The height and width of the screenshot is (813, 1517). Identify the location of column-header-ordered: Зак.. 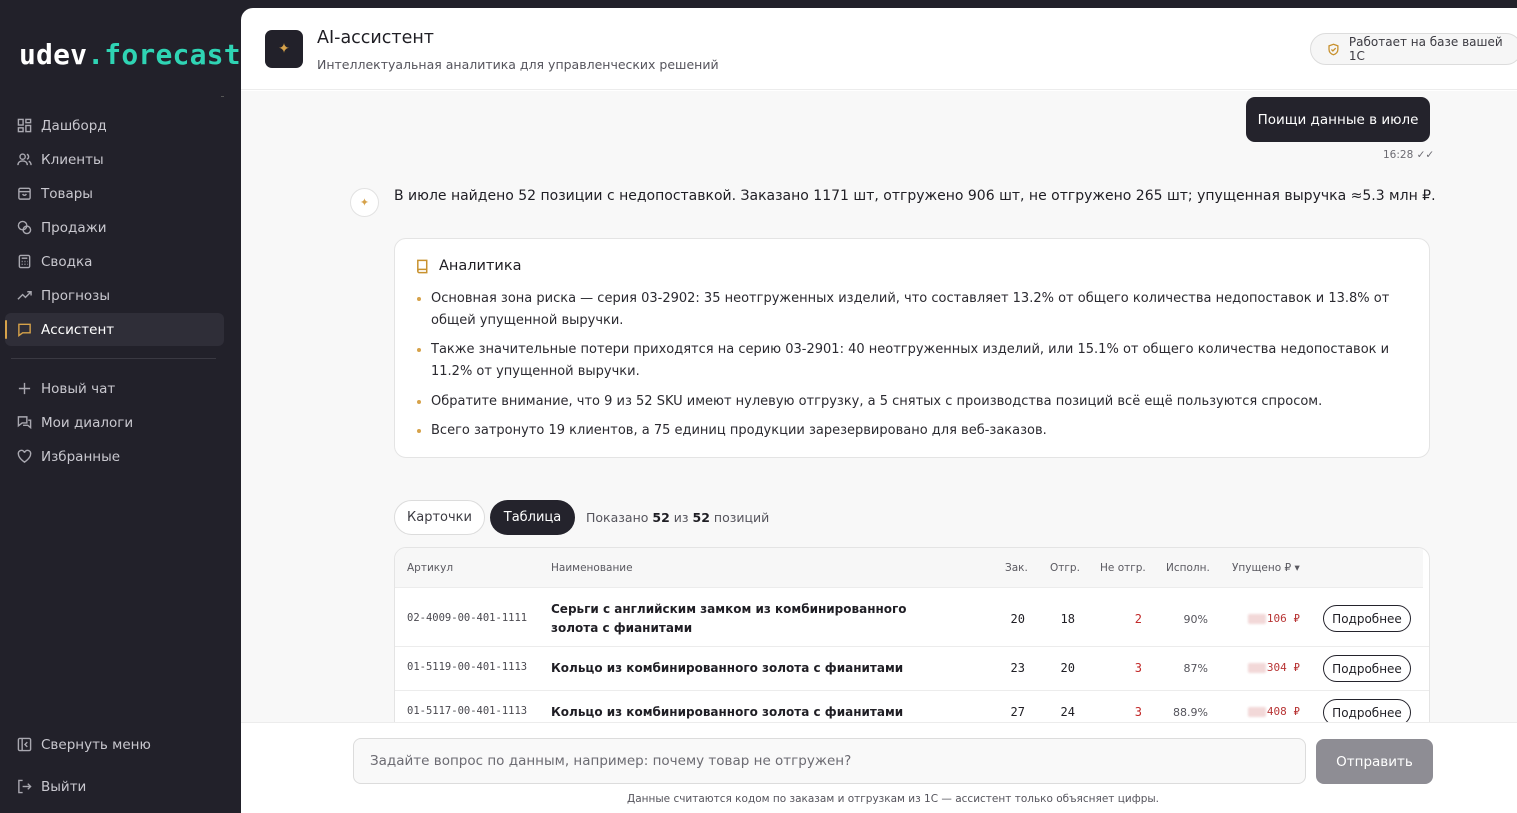
(1016, 568).